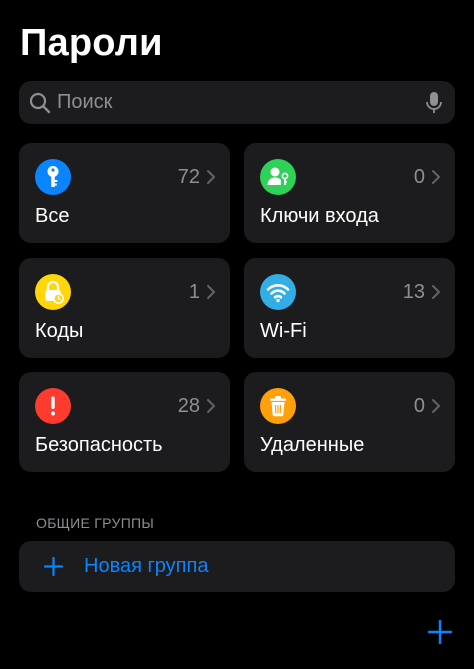 This screenshot has width=474, height=669. Describe the element at coordinates (413, 292) in the screenshot. I see `category-count: 13` at that location.